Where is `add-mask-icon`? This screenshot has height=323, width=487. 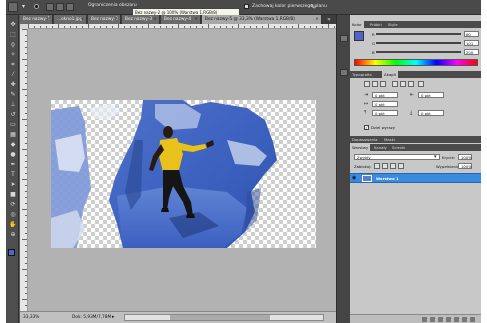 add-mask-icon is located at coordinates (440, 319).